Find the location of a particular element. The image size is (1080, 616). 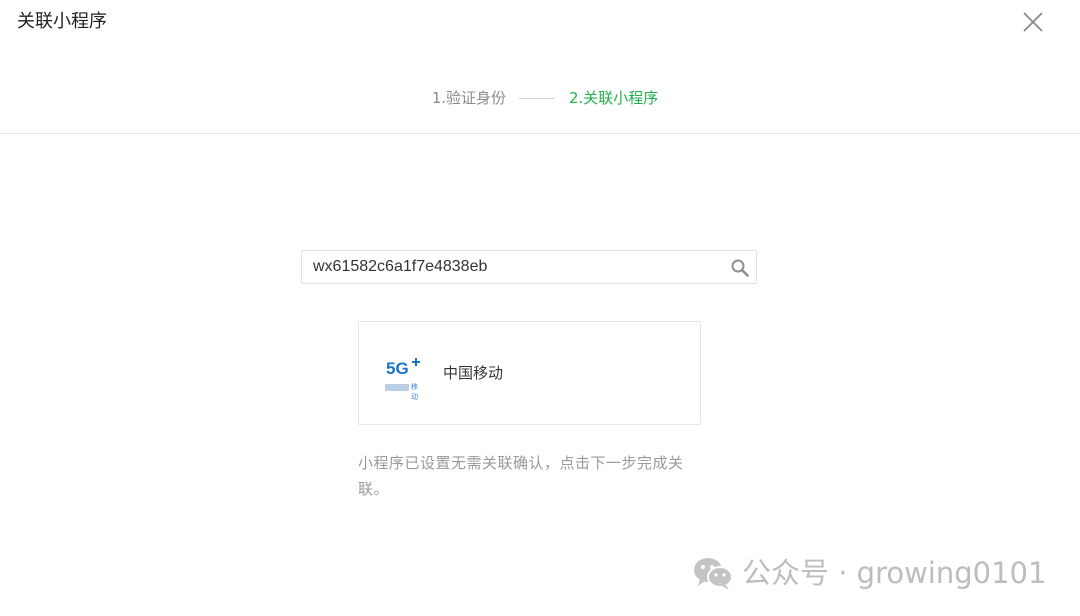

search-box is located at coordinates (529, 267).